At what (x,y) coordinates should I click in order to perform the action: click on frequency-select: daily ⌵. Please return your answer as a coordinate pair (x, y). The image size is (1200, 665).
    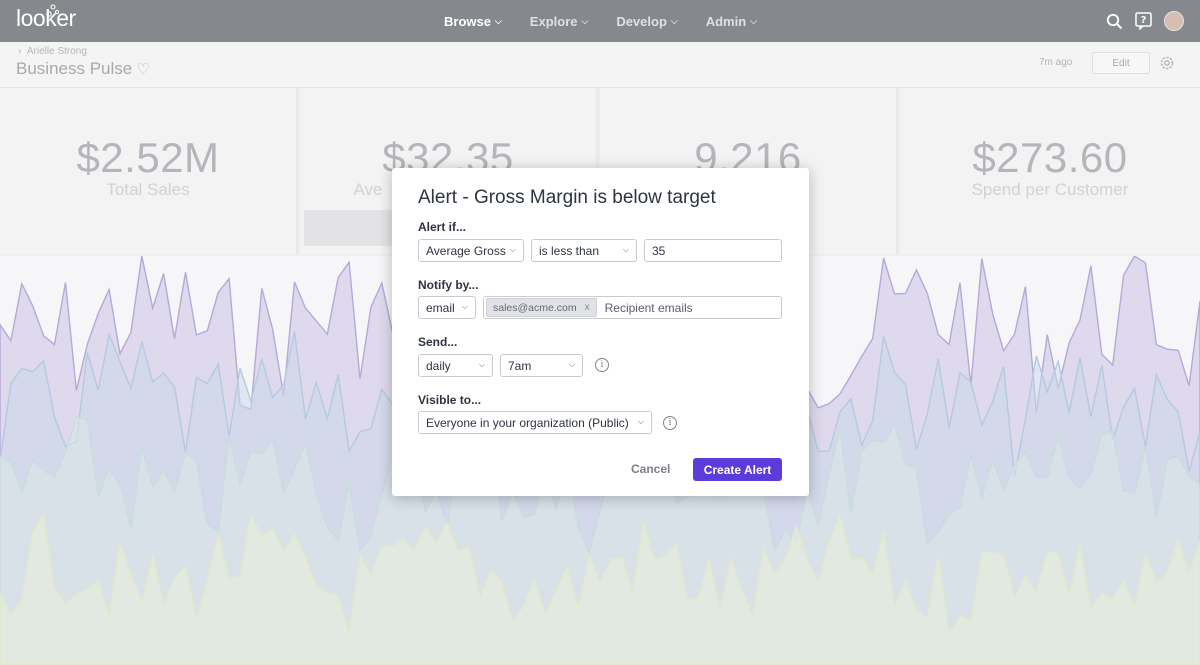
    Looking at the image, I should click on (455, 365).